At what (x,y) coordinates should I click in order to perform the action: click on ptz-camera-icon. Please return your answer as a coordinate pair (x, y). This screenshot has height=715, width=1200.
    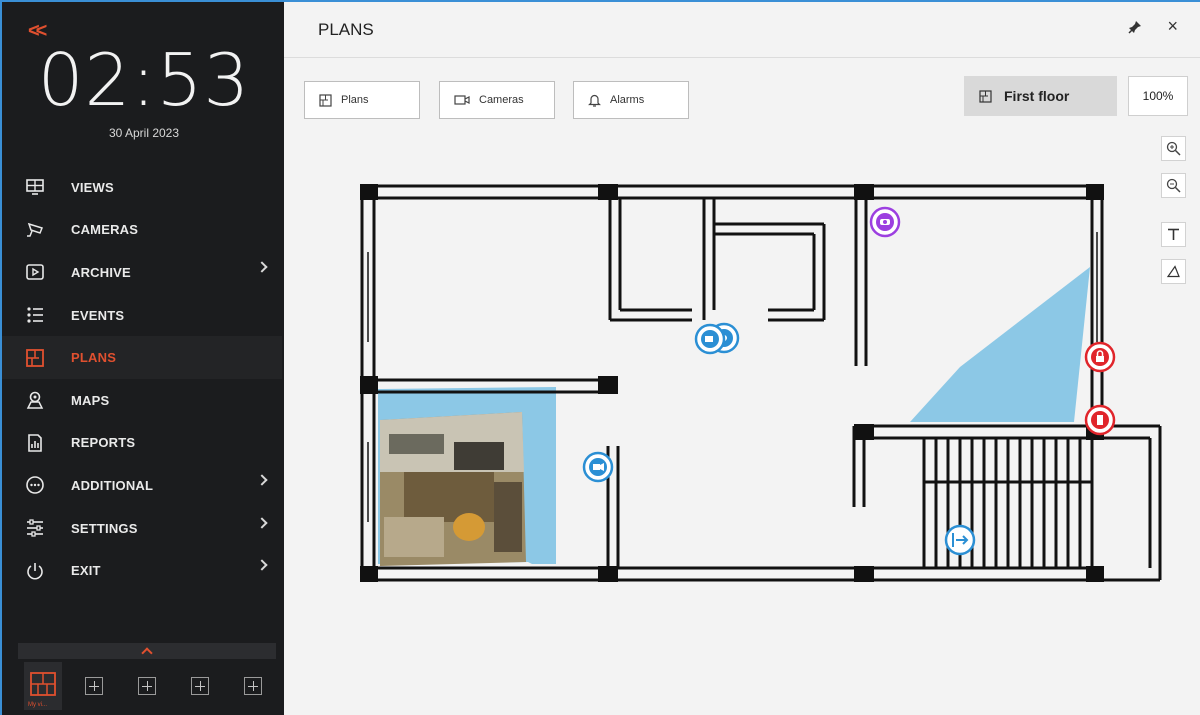
    Looking at the image, I should click on (885, 222).